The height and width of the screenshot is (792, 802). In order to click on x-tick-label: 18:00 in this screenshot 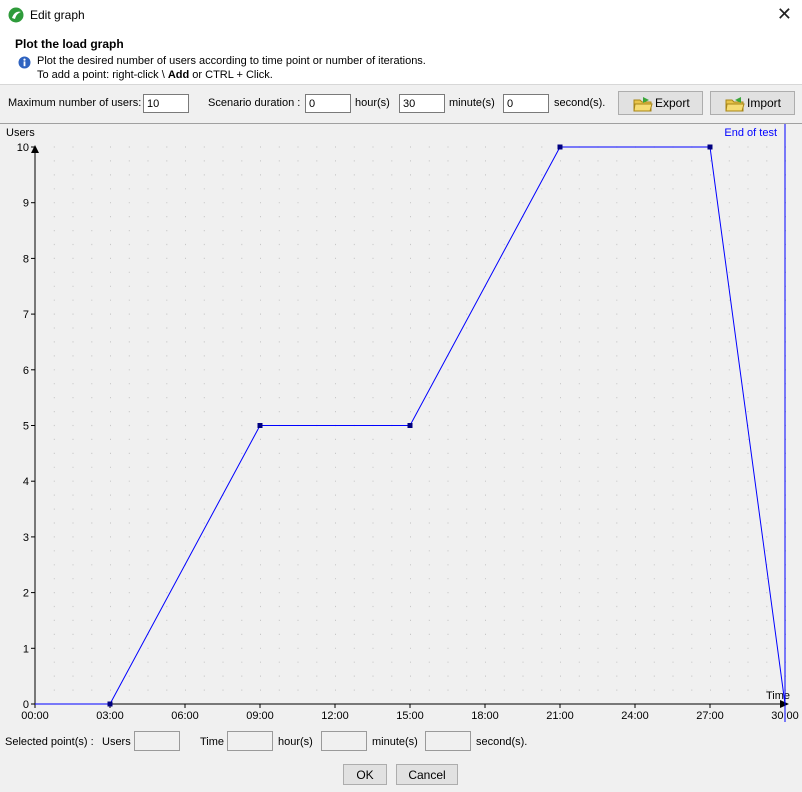, I will do `click(485, 716)`.